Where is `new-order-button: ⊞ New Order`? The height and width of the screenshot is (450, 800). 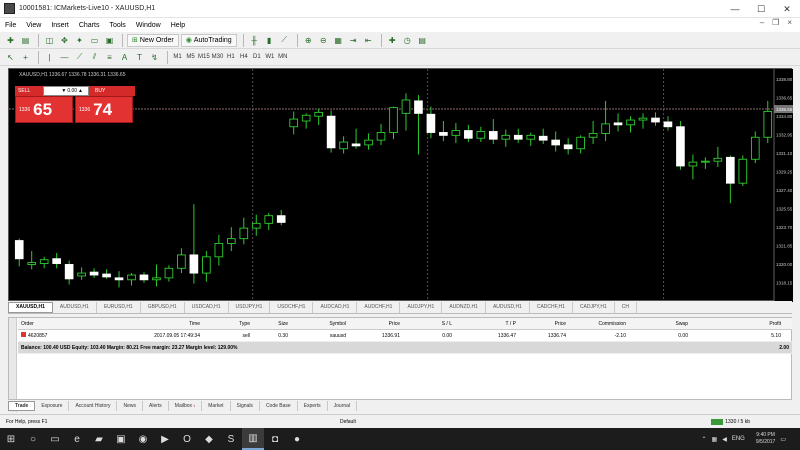 new-order-button: ⊞ New Order is located at coordinates (153, 40).